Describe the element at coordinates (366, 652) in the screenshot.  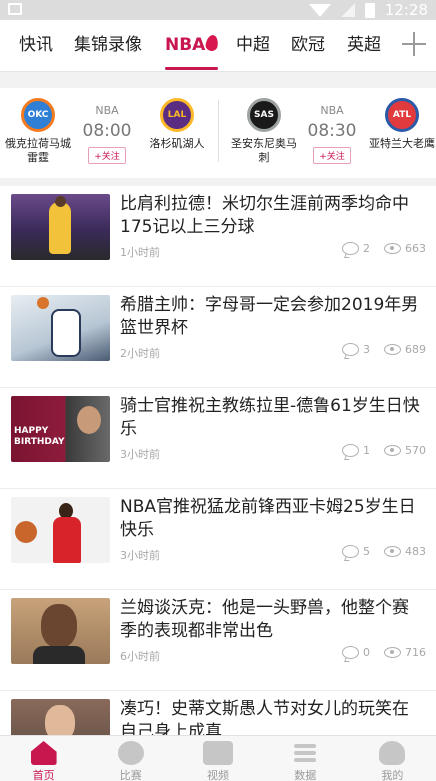
I see `comment-count: 0` at that location.